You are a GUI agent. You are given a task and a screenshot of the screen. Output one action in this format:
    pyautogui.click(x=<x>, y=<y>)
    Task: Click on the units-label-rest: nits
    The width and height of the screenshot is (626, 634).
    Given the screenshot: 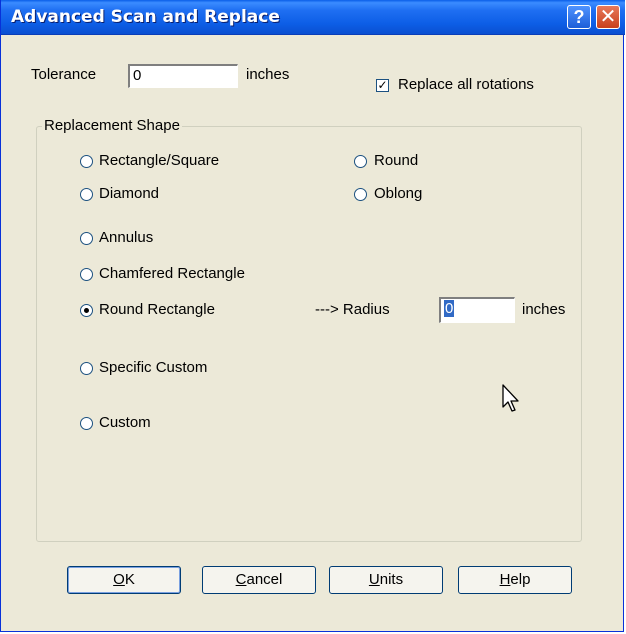 What is the action you would take?
    pyautogui.click(x=391, y=579)
    